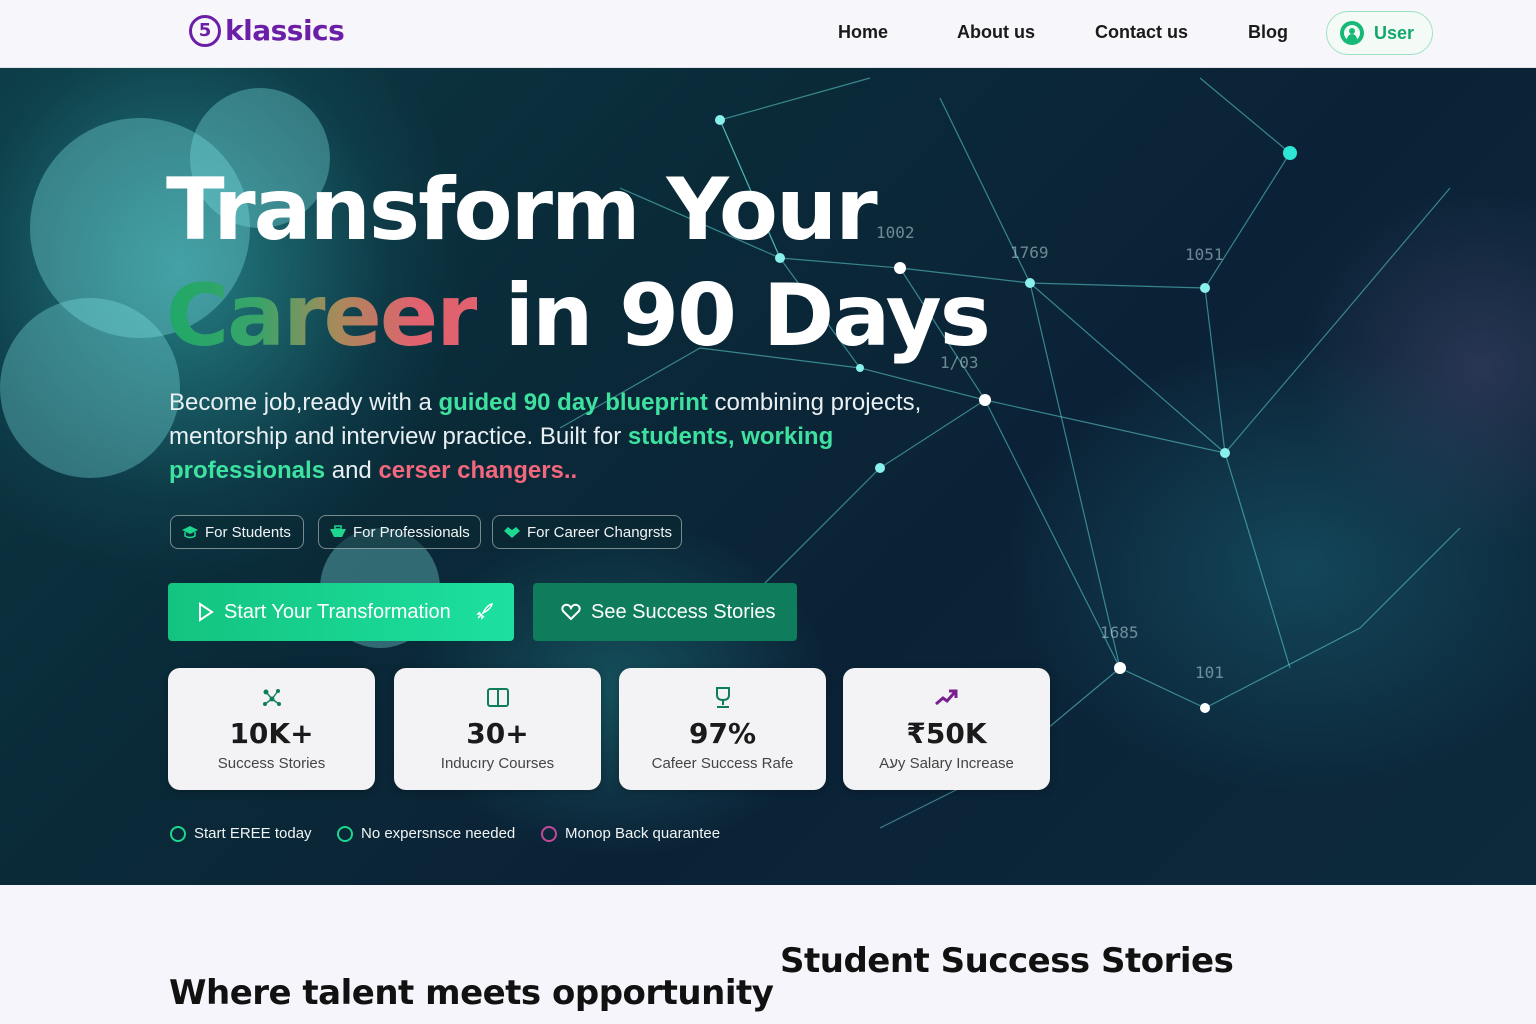 This screenshot has width=1536, height=1024. Describe the element at coordinates (522, 210) in the screenshot. I see `hero-title-line1: Transform Your` at that location.